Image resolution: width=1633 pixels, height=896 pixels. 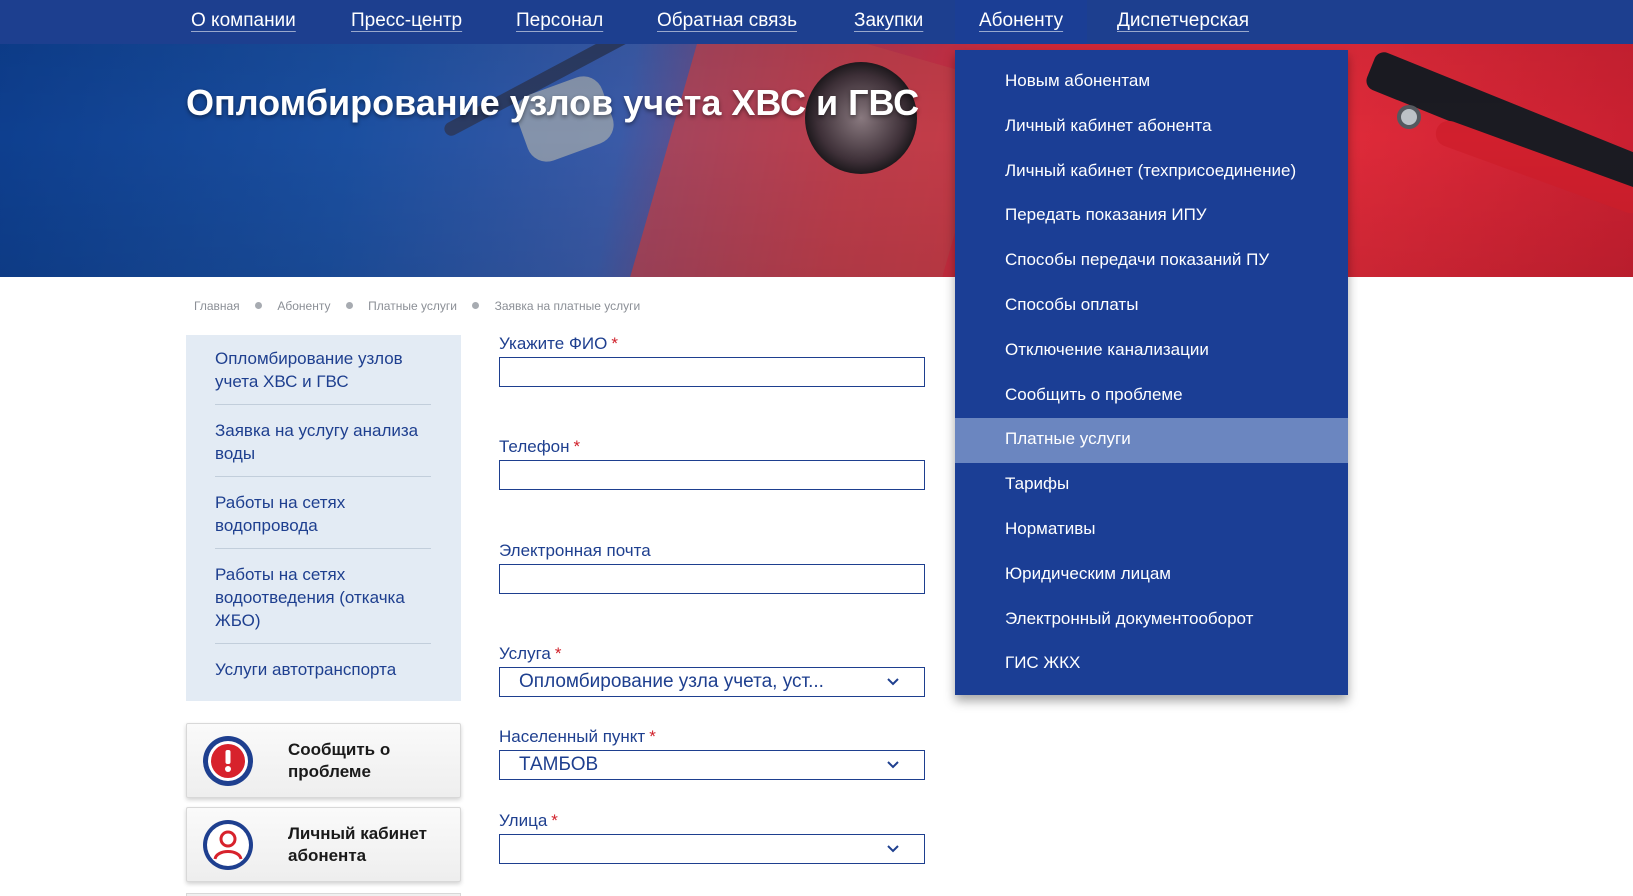 I want to click on fio-input, so click(x=712, y=372).